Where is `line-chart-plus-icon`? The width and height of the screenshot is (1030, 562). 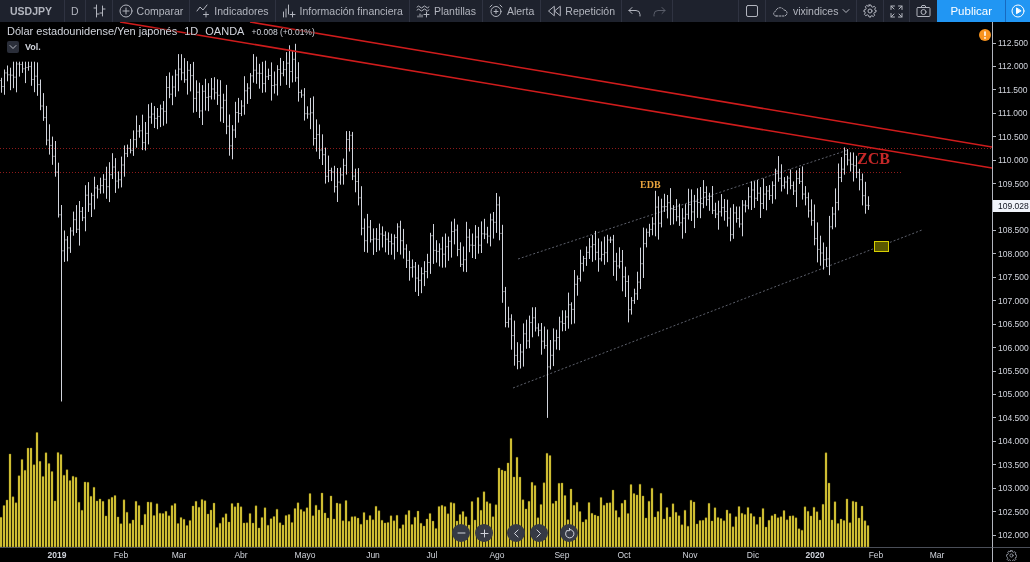 line-chart-plus-icon is located at coordinates (203, 11).